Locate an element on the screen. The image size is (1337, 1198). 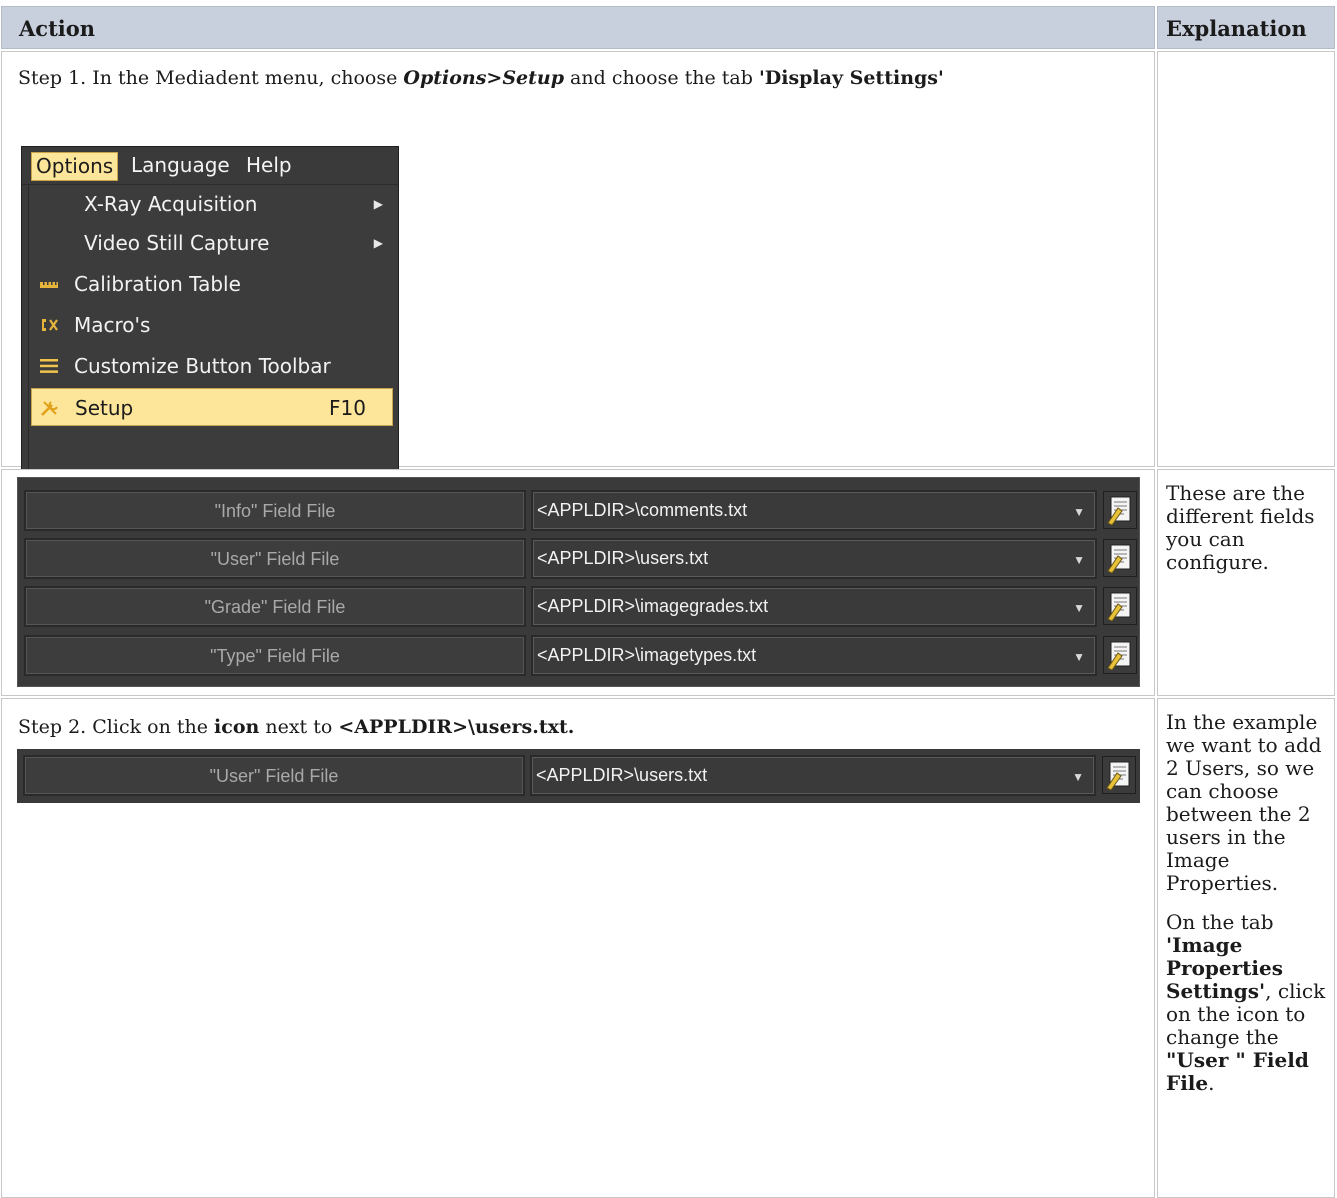
menu-bar: Options Language Help is located at coordinates (210, 166).